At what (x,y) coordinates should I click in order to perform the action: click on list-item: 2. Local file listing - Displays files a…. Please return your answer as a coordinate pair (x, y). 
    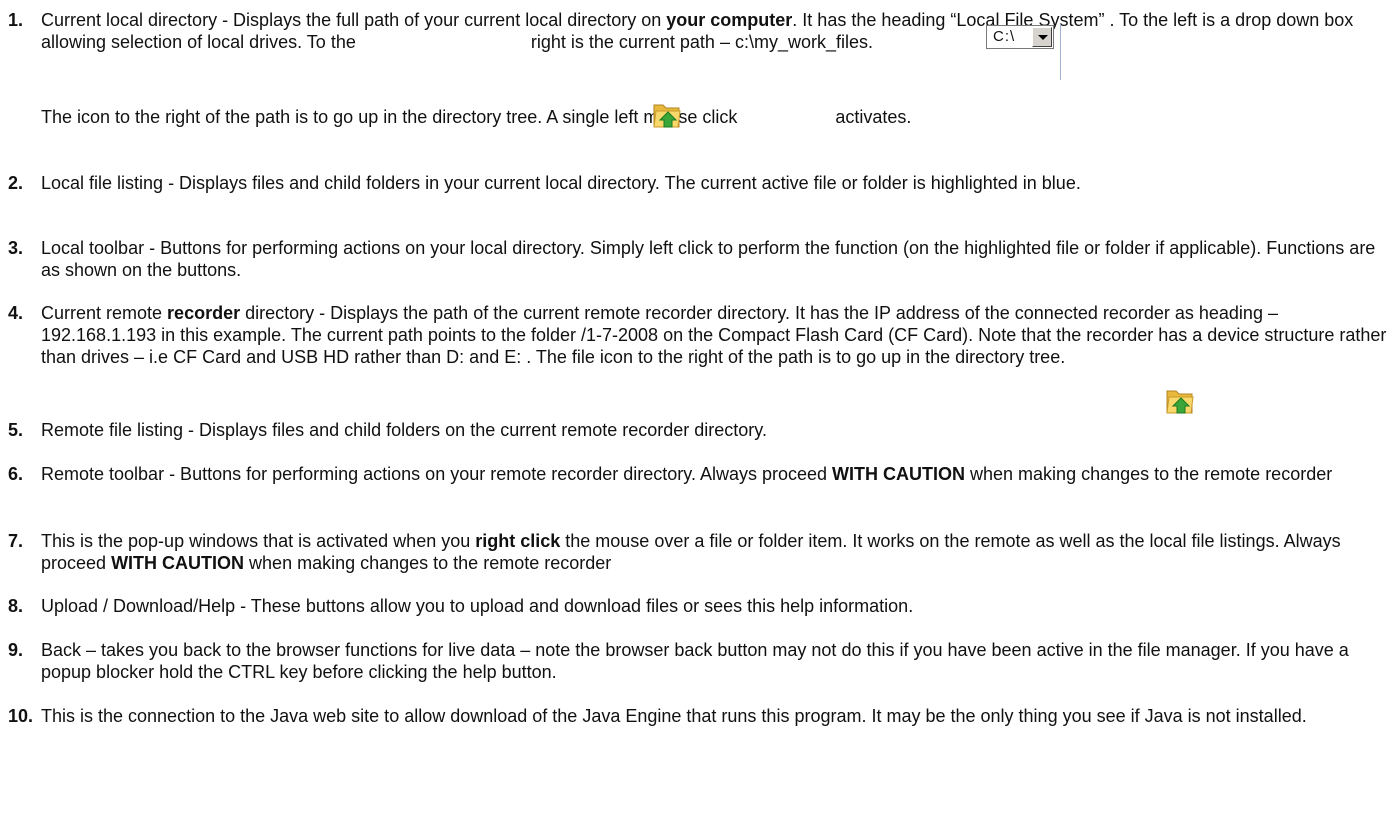
    Looking at the image, I should click on (698, 183).